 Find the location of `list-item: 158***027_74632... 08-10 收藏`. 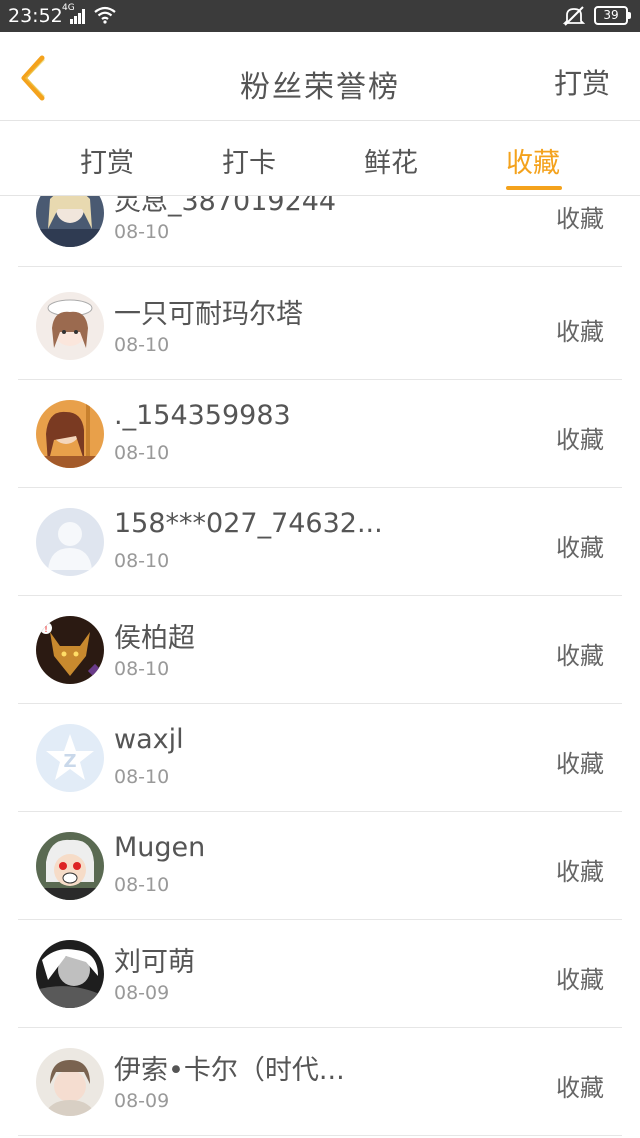

list-item: 158***027_74632... 08-10 收藏 is located at coordinates (320, 542).